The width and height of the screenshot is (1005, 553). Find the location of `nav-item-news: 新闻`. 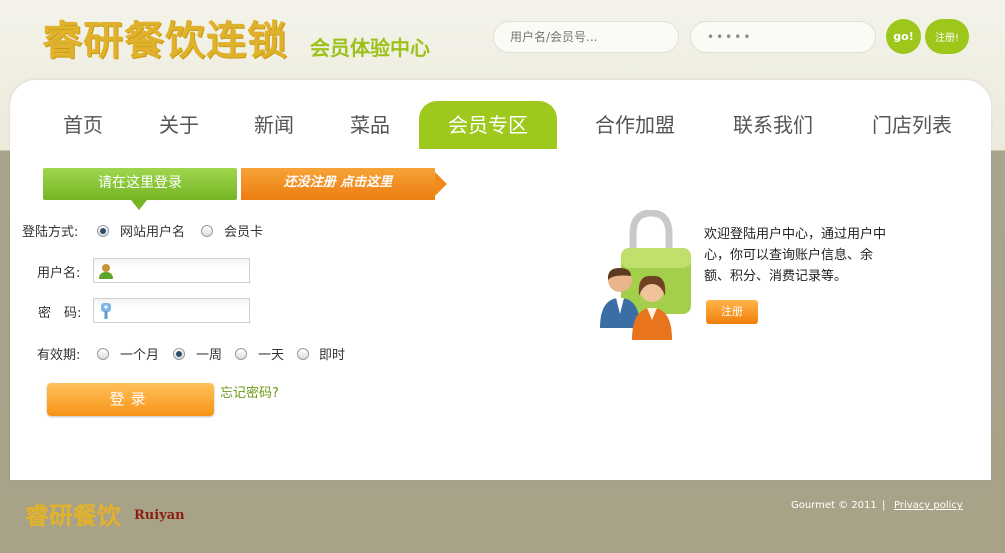

nav-item-news: 新闻 is located at coordinates (274, 125).